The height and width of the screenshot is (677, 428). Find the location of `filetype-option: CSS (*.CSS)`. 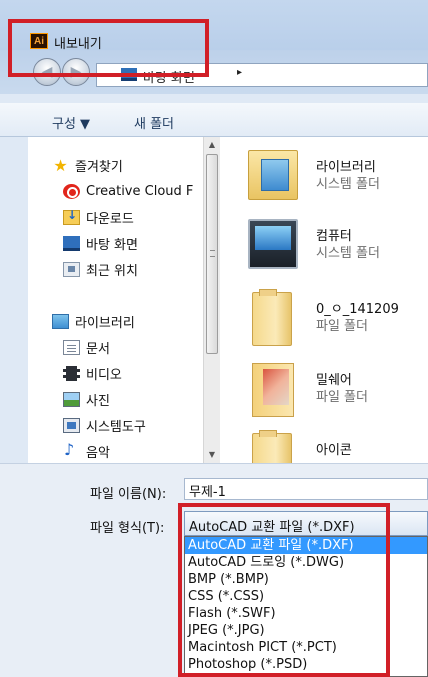

filetype-option: CSS (*.CSS) is located at coordinates (306, 596).